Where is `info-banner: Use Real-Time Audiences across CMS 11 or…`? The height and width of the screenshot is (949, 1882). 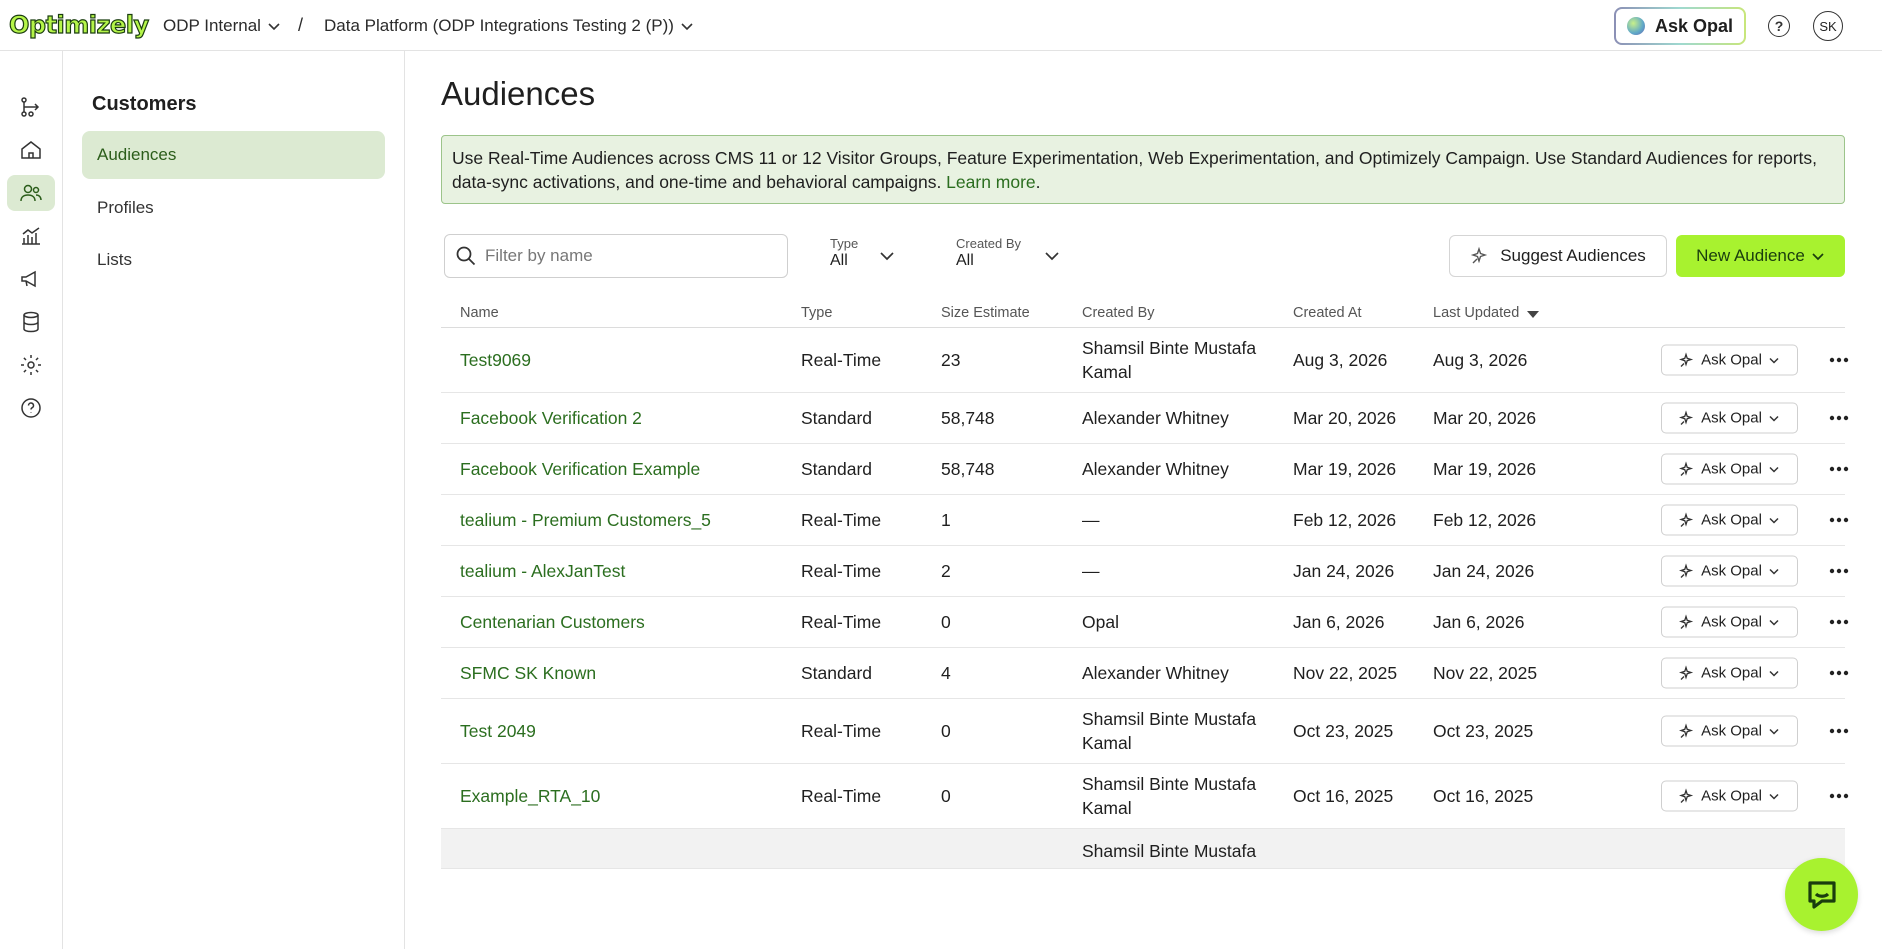
info-banner: Use Real-Time Audiences across CMS 11 or… is located at coordinates (1143, 169).